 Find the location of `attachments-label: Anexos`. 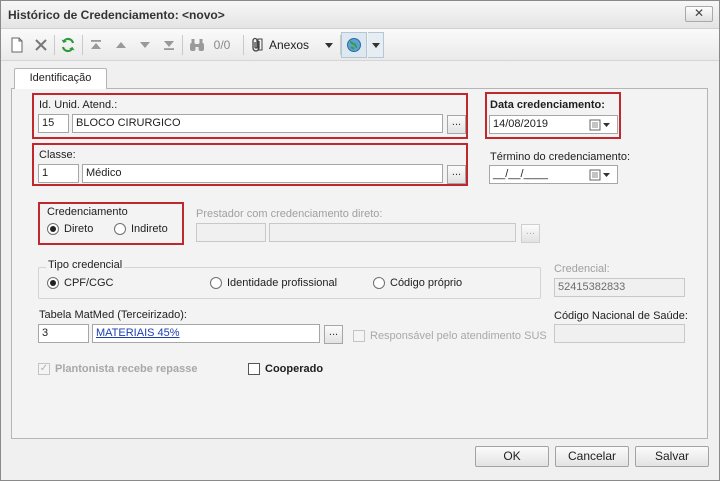

attachments-label: Anexos is located at coordinates (289, 45).